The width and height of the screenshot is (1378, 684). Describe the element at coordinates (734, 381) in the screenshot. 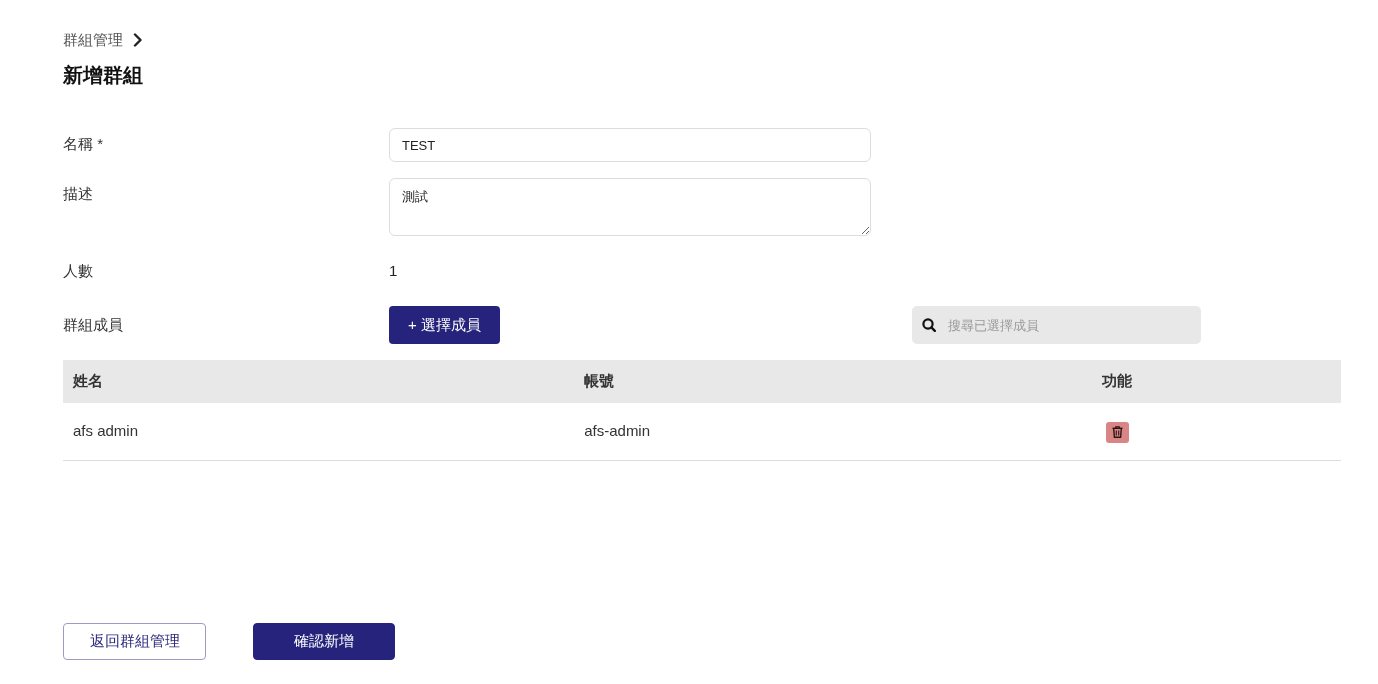

I see `column-header: 帳號` at that location.